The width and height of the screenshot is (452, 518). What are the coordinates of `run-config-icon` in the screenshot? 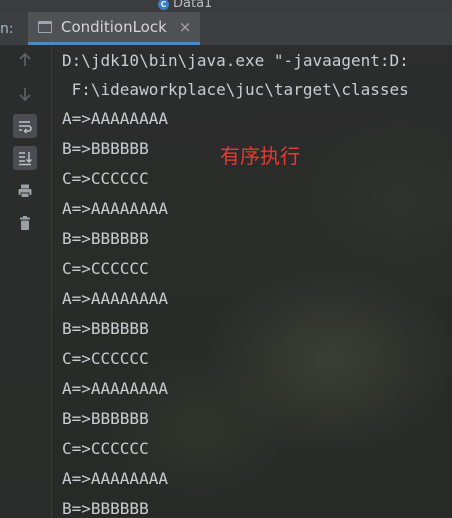 It's located at (45, 27).